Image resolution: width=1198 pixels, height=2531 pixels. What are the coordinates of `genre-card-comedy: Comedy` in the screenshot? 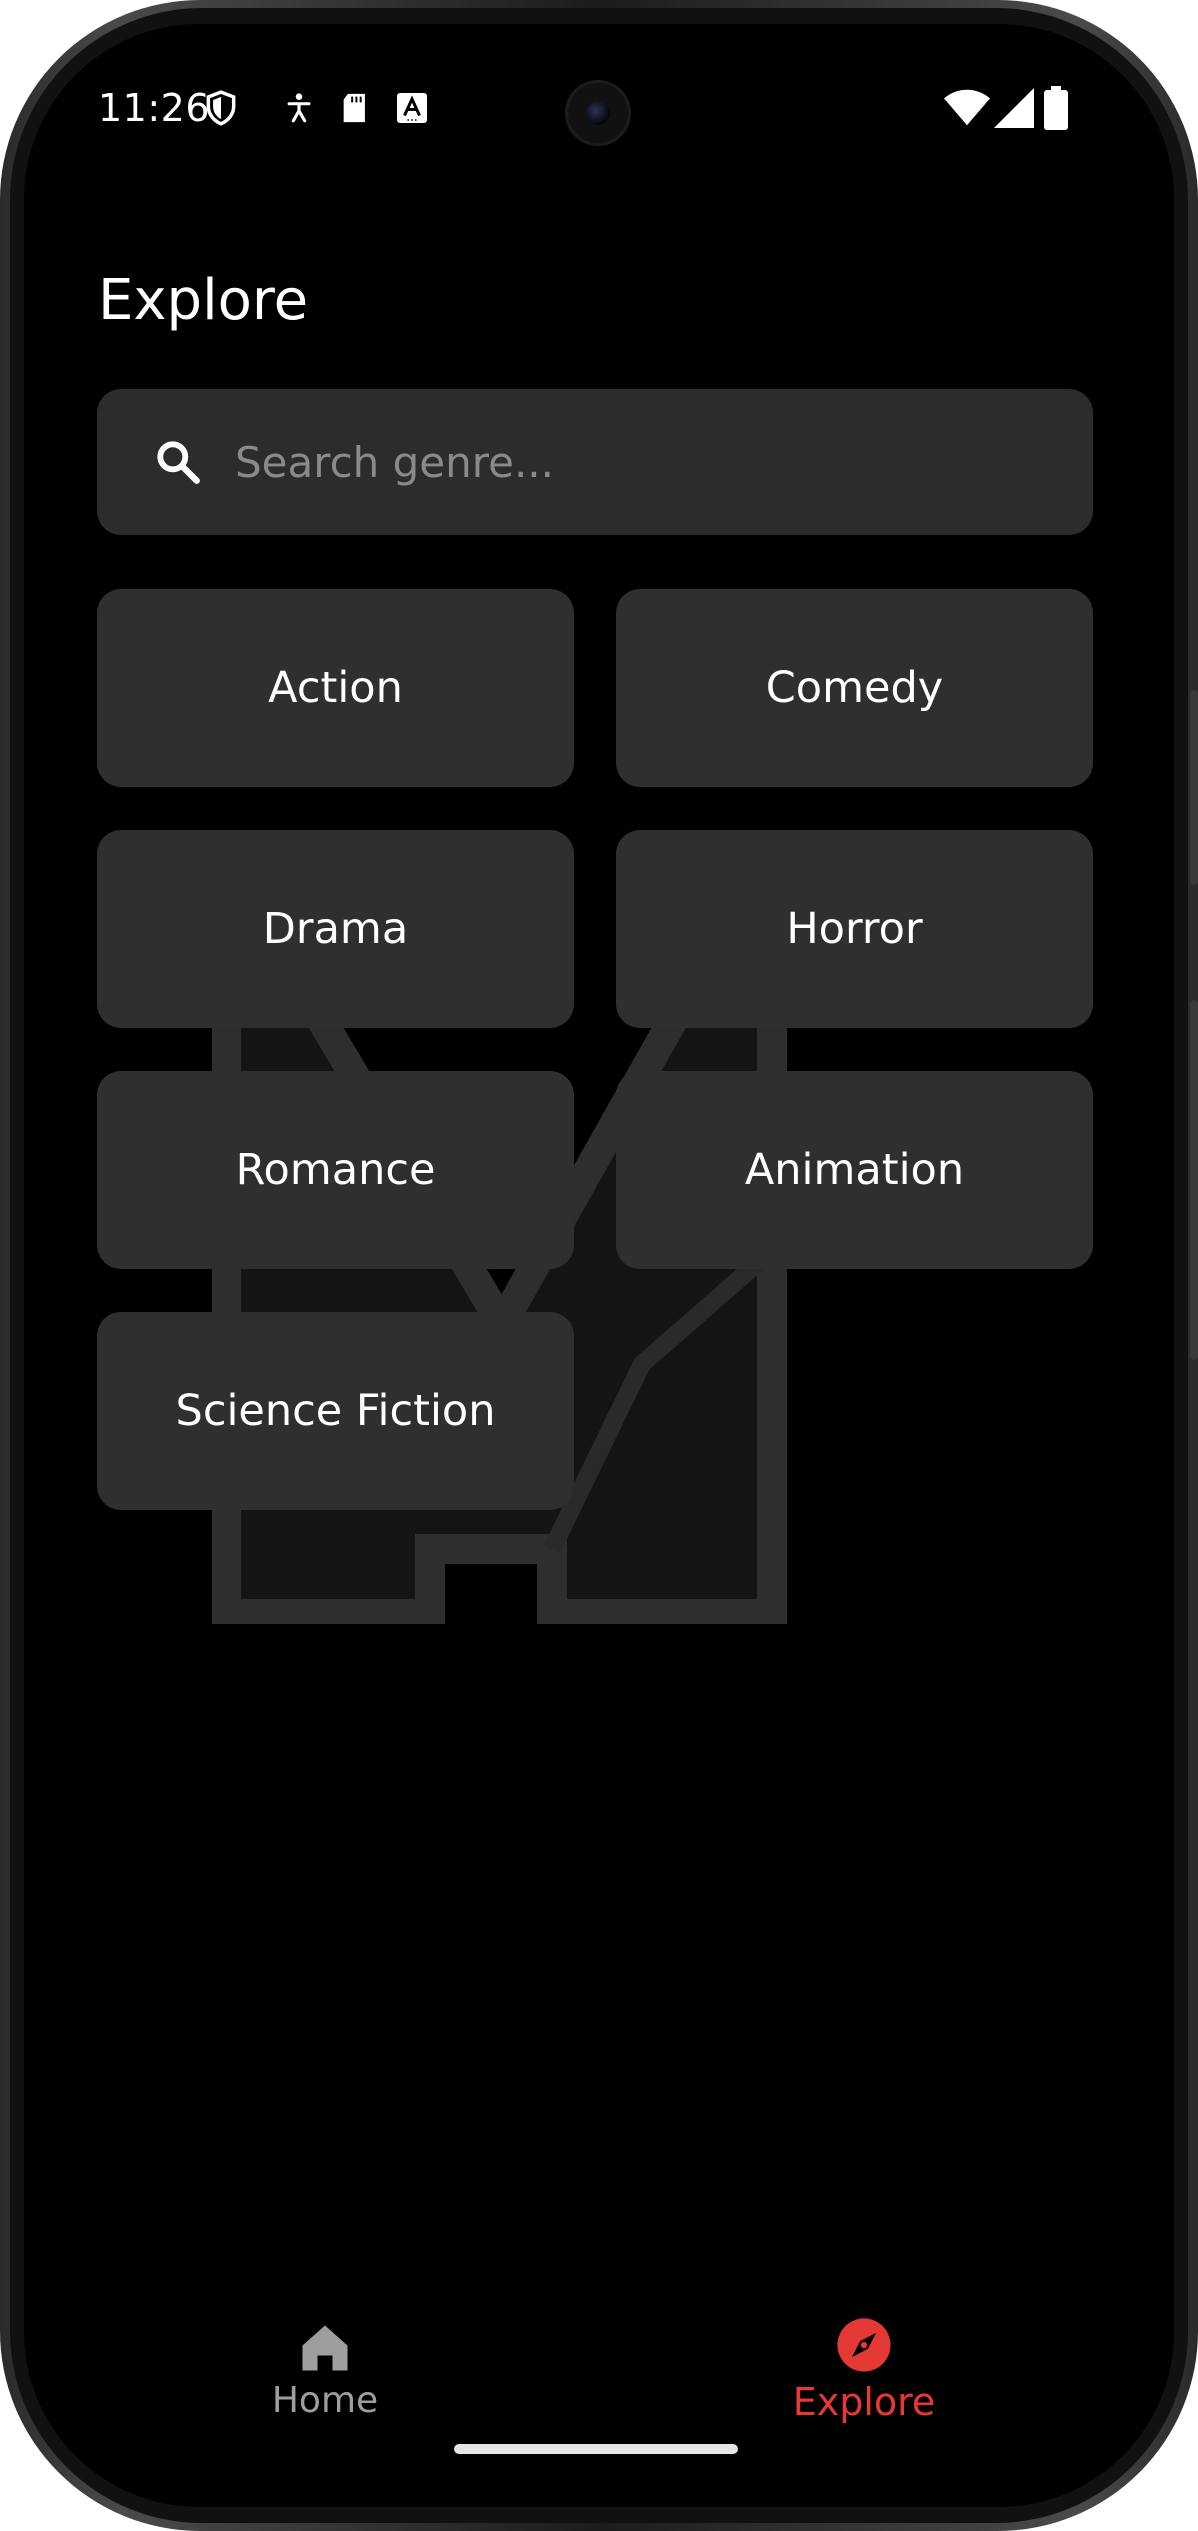 It's located at (854, 688).